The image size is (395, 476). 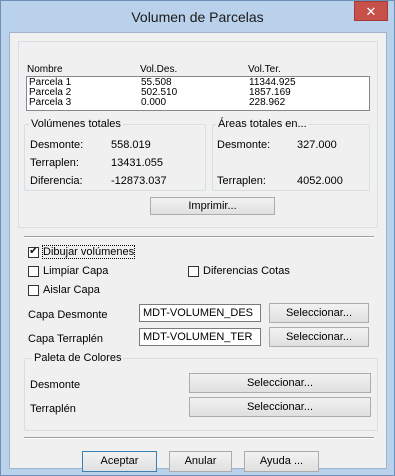 What do you see at coordinates (264, 69) in the screenshot?
I see `col-header-vol-ter: Vol.Ter.` at bounding box center [264, 69].